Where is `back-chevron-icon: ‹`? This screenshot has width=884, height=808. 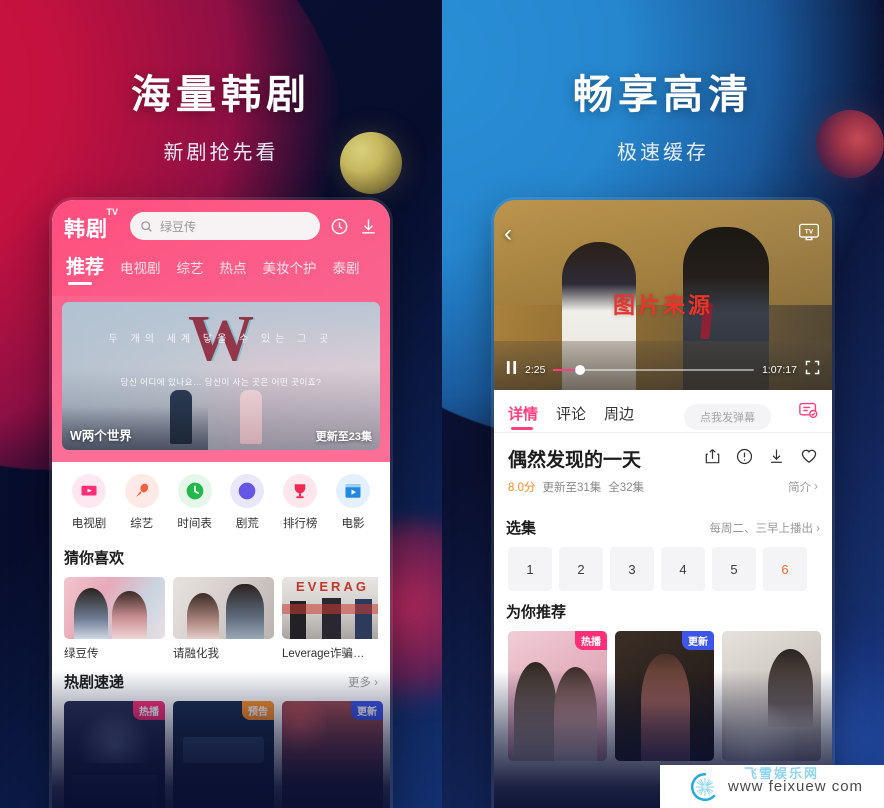 back-chevron-icon: ‹ is located at coordinates (508, 234).